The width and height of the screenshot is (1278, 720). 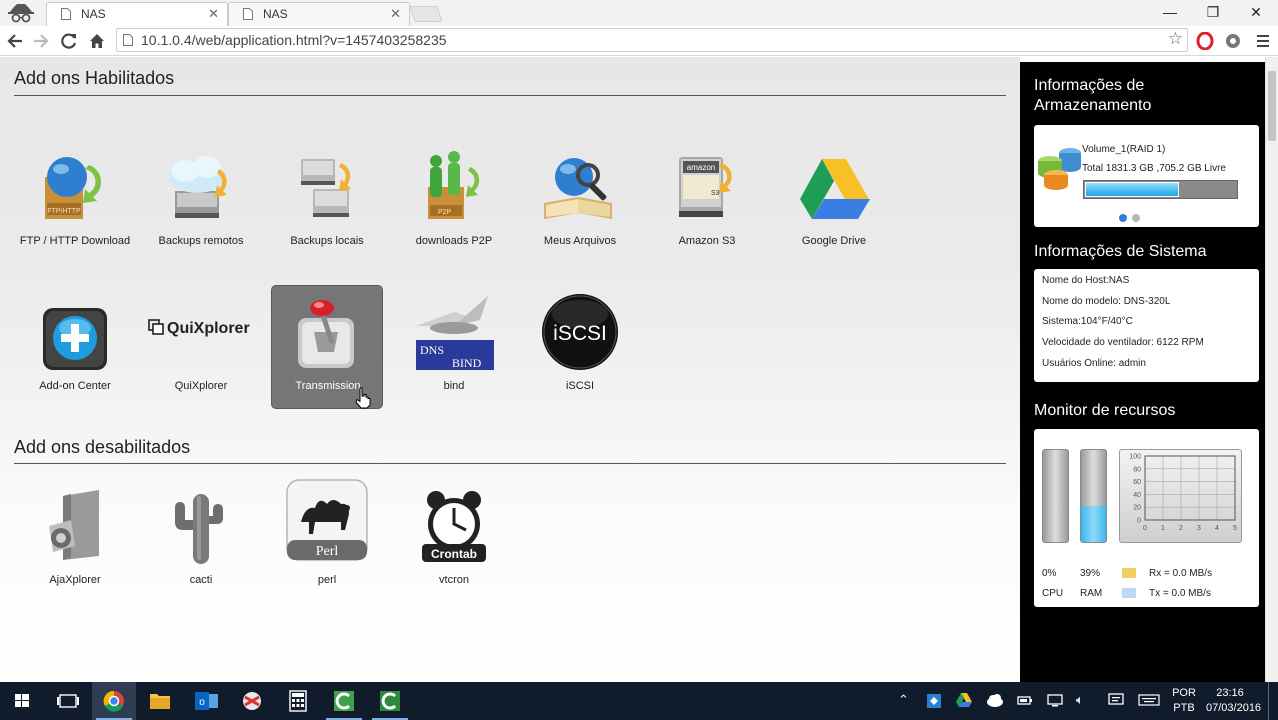 I want to click on arrow-left-icon, so click(x=14, y=41).